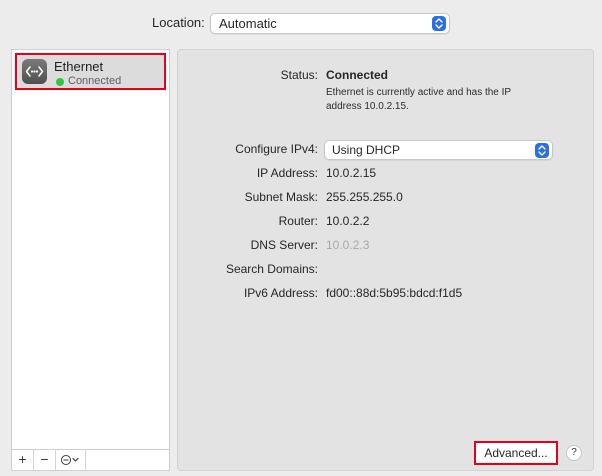  What do you see at coordinates (284, 245) in the screenshot?
I see `dns-server-label: DNS Server:` at bounding box center [284, 245].